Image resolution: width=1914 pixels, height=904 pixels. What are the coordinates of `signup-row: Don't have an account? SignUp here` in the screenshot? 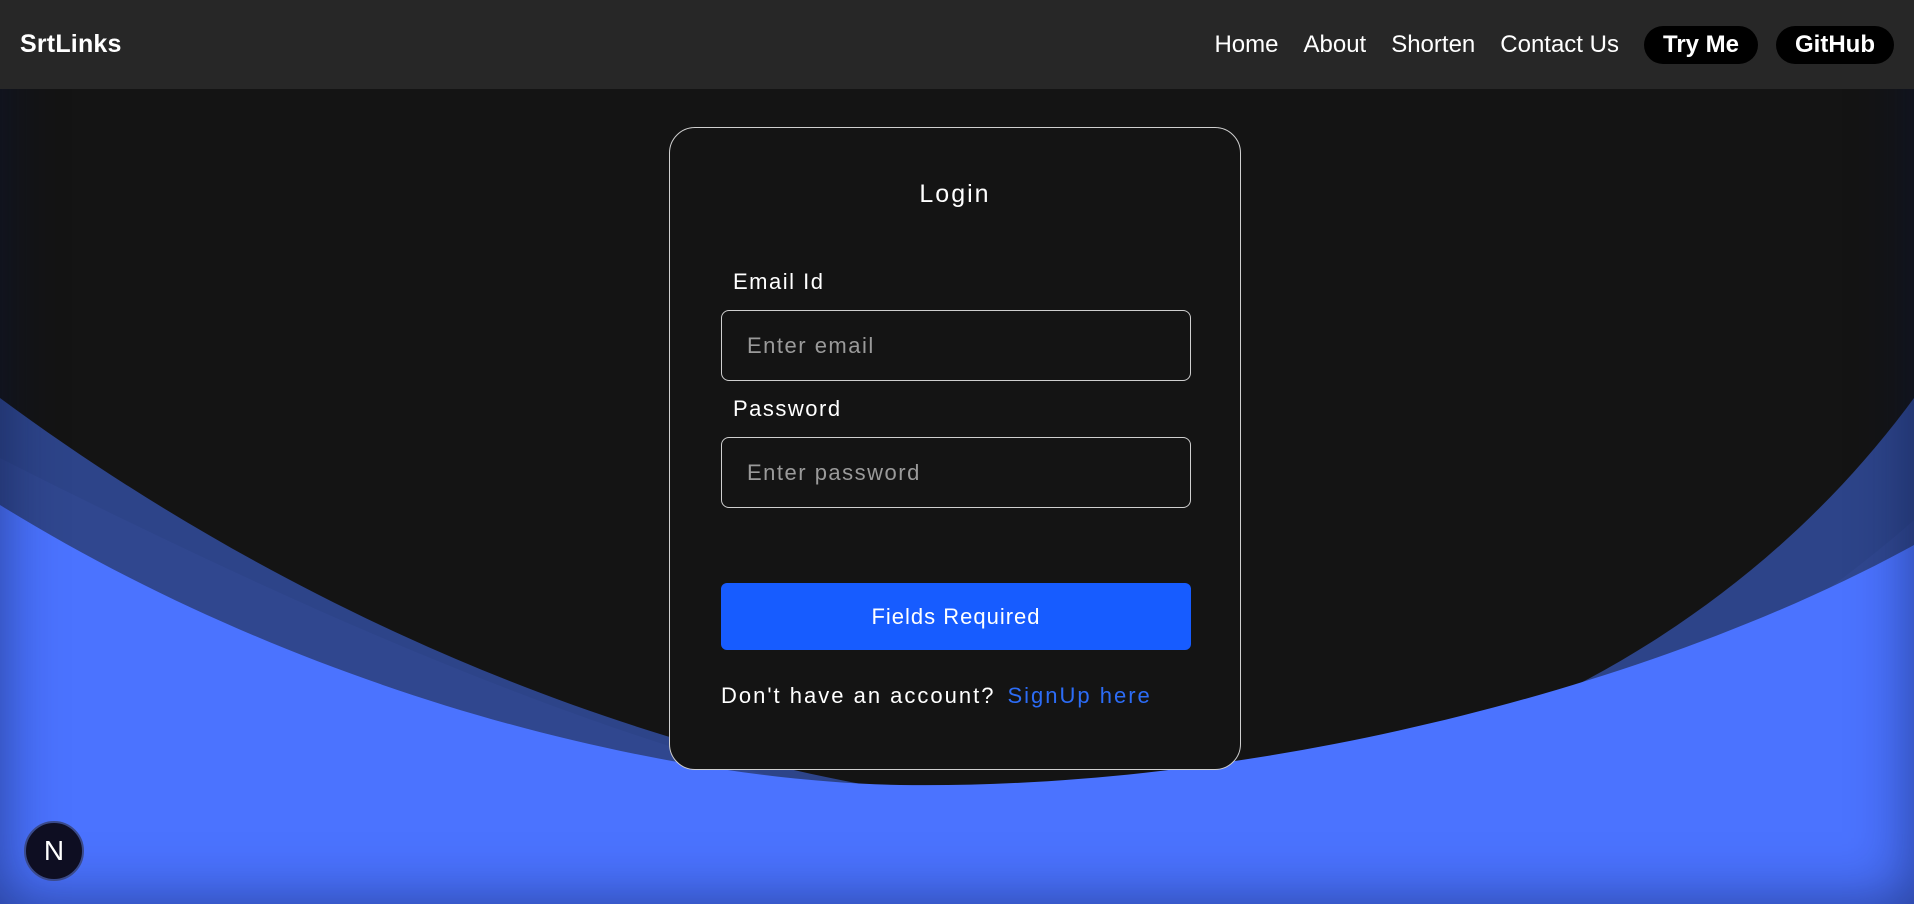 It's located at (961, 696).